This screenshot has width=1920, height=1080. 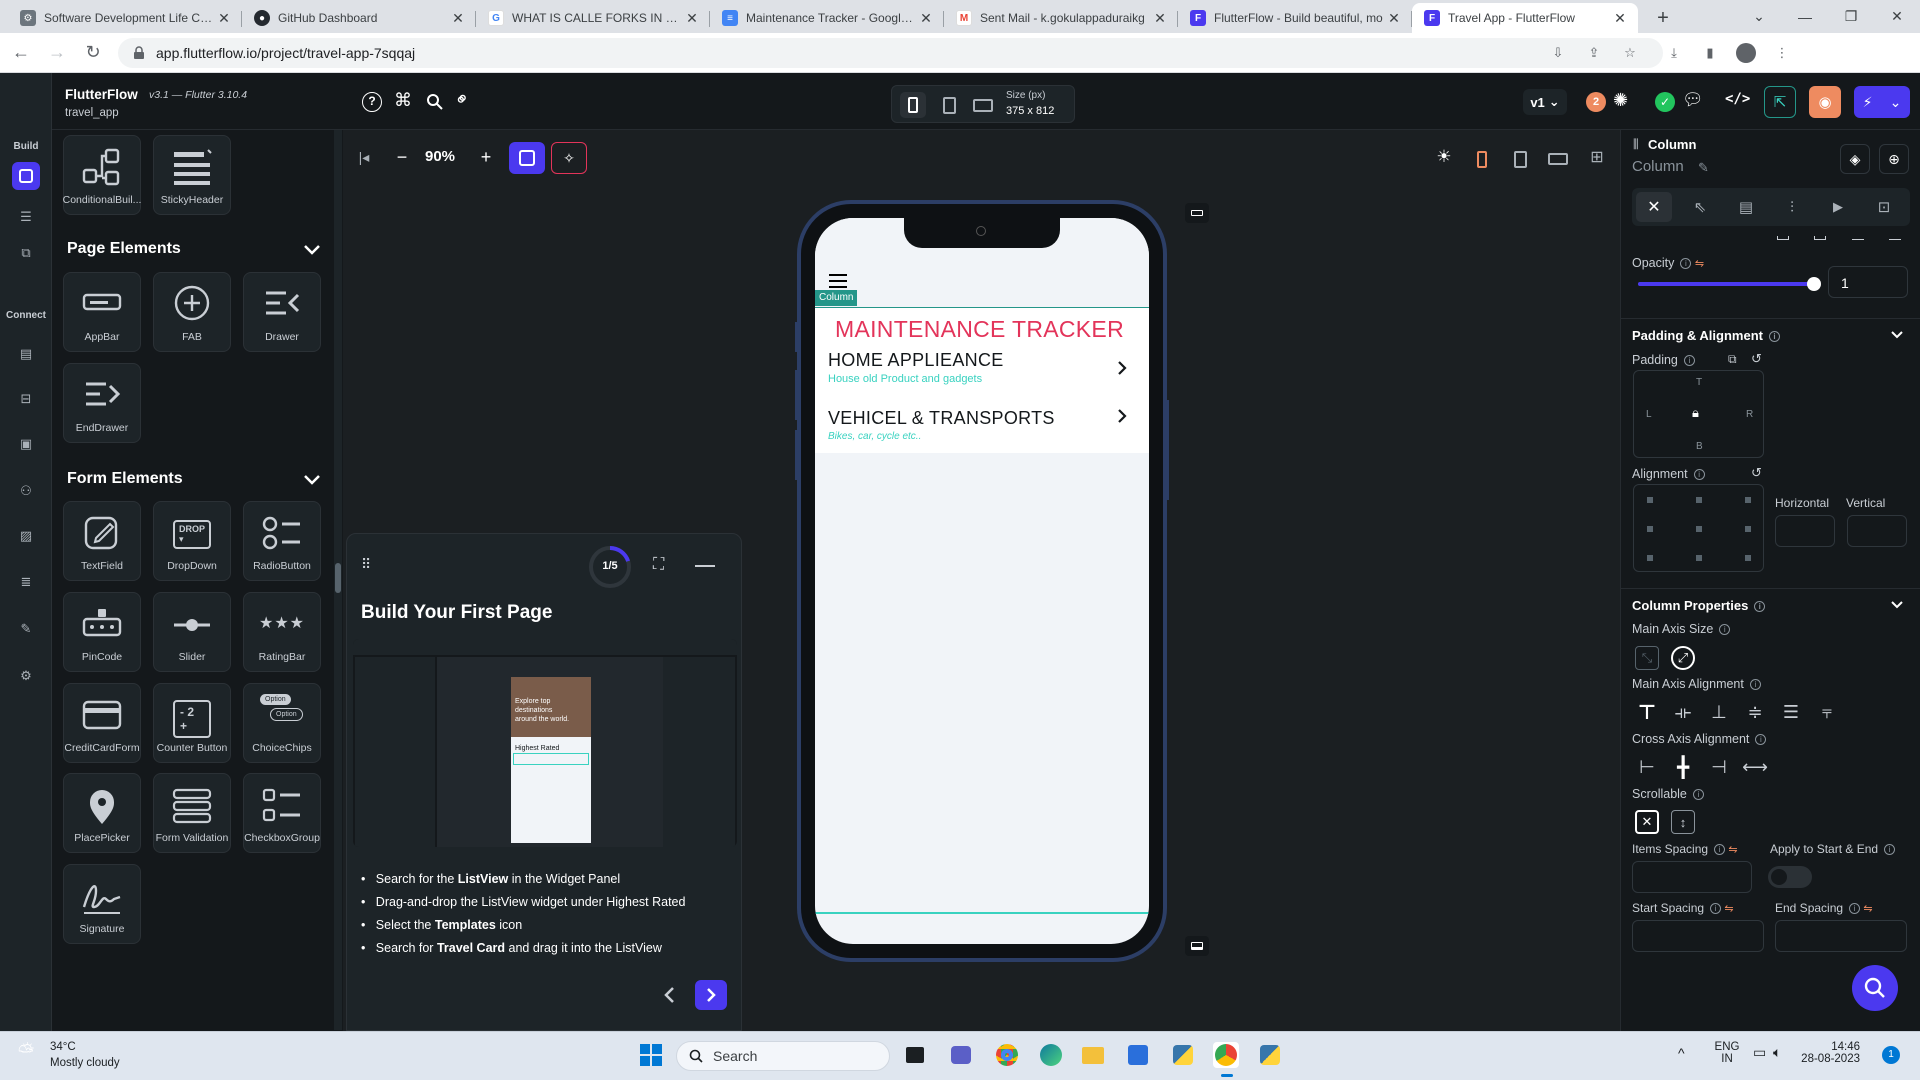 What do you see at coordinates (192, 632) in the screenshot?
I see `widget-slider: Slider` at bounding box center [192, 632].